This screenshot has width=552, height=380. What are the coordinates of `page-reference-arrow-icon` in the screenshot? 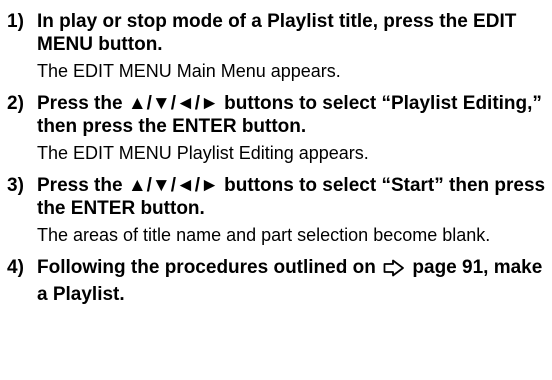 It's located at (394, 271).